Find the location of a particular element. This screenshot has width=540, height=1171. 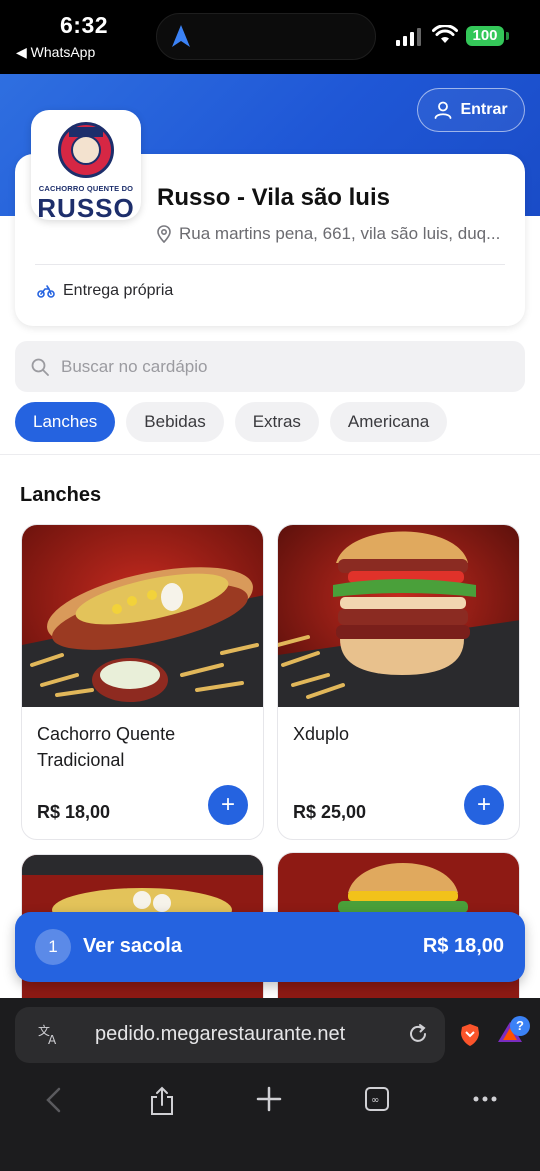

status-bar: 6:32 ◀ WhatsApp 100 is located at coordinates (270, 37).